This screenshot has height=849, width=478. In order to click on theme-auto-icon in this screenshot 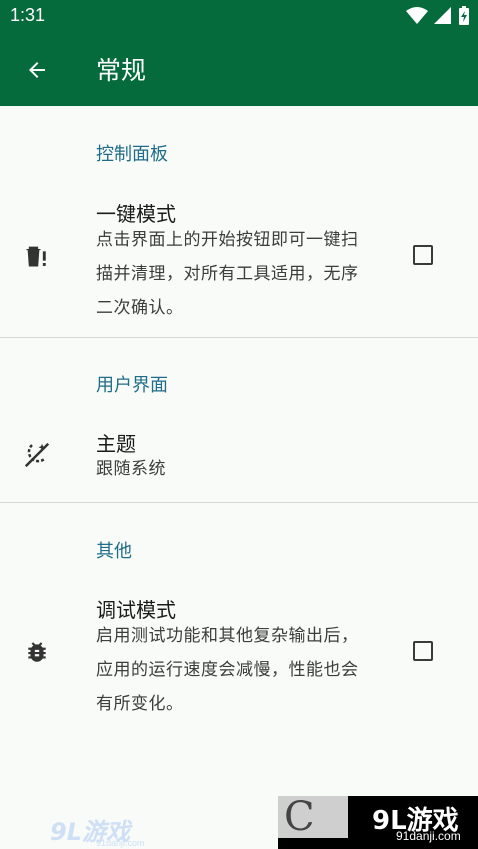, I will do `click(37, 455)`.